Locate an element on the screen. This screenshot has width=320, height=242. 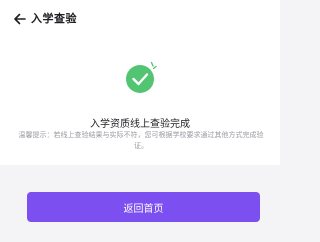
arrow-left-icon is located at coordinates (20, 19).